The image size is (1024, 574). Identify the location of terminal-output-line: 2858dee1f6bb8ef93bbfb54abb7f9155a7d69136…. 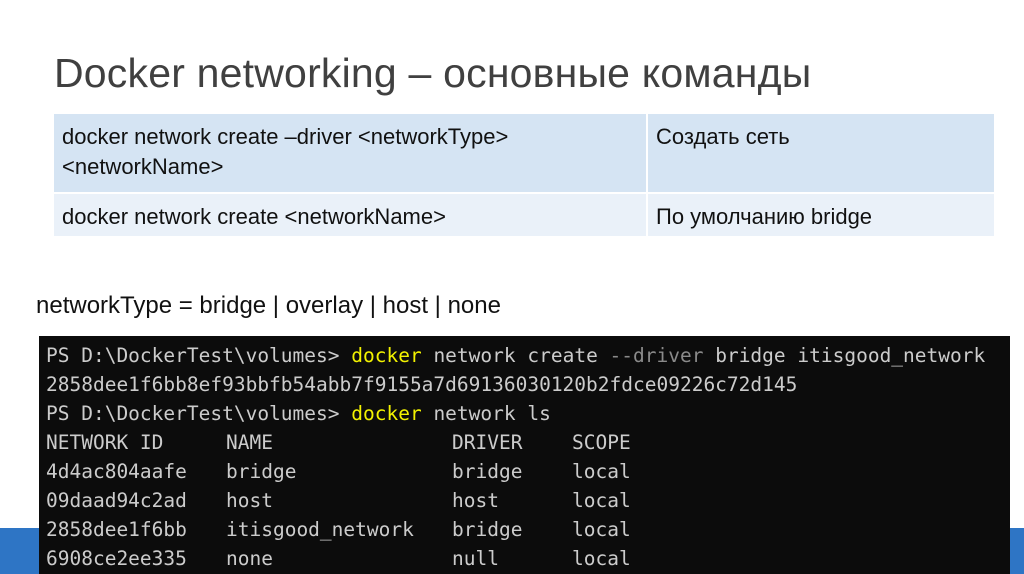
(422, 384).